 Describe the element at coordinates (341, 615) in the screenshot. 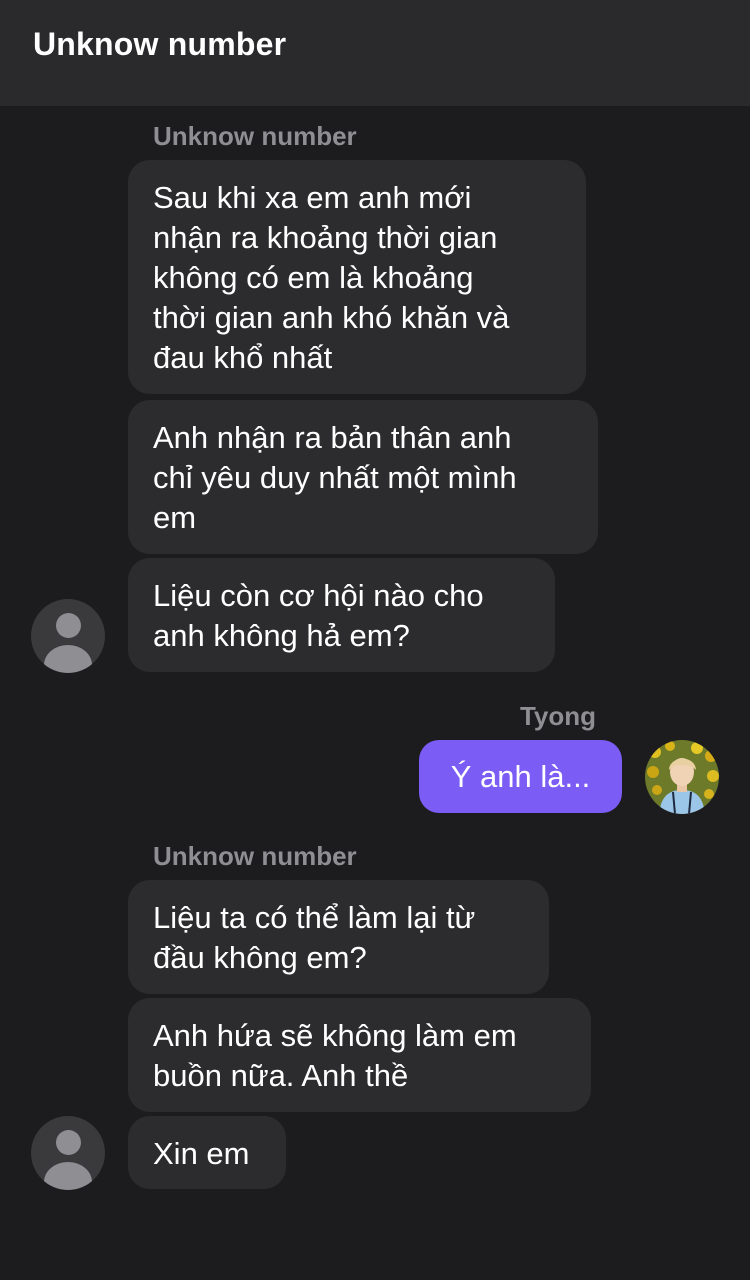

I see `message-bubble: Liệu còn cơ hội nào cho anh không hả em?` at that location.